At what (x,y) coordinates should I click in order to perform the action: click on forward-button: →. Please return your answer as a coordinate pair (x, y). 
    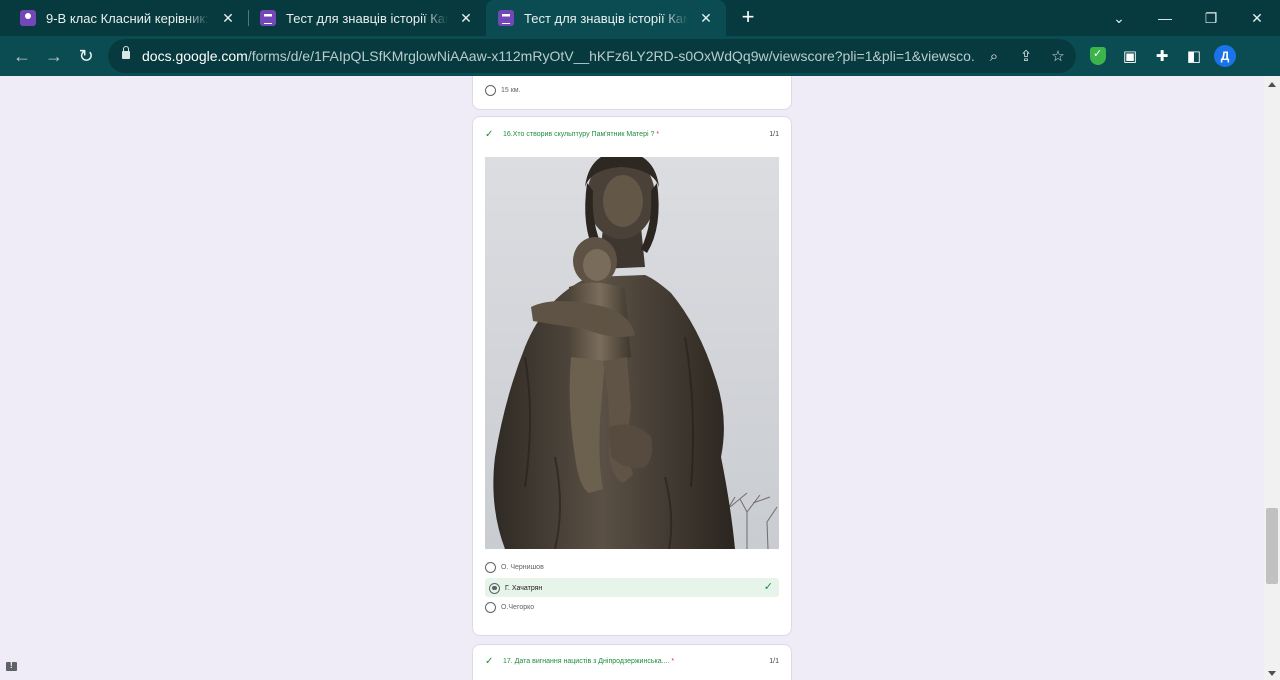
    Looking at the image, I should click on (54, 56).